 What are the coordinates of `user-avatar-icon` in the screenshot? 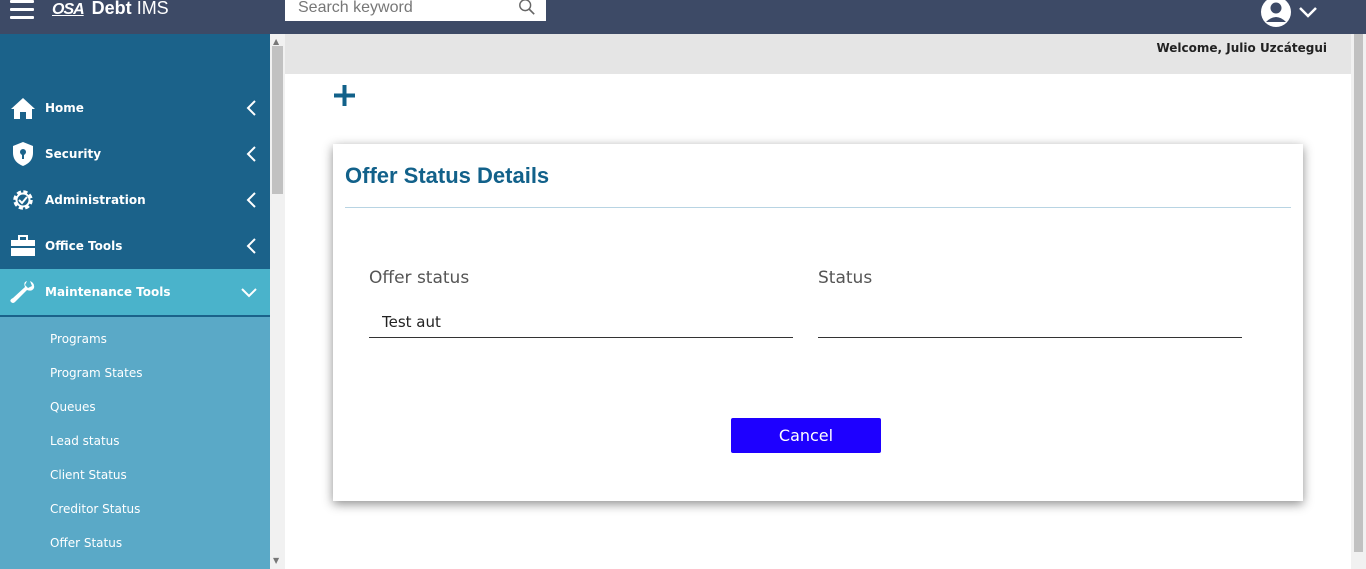 It's located at (1289, 13).